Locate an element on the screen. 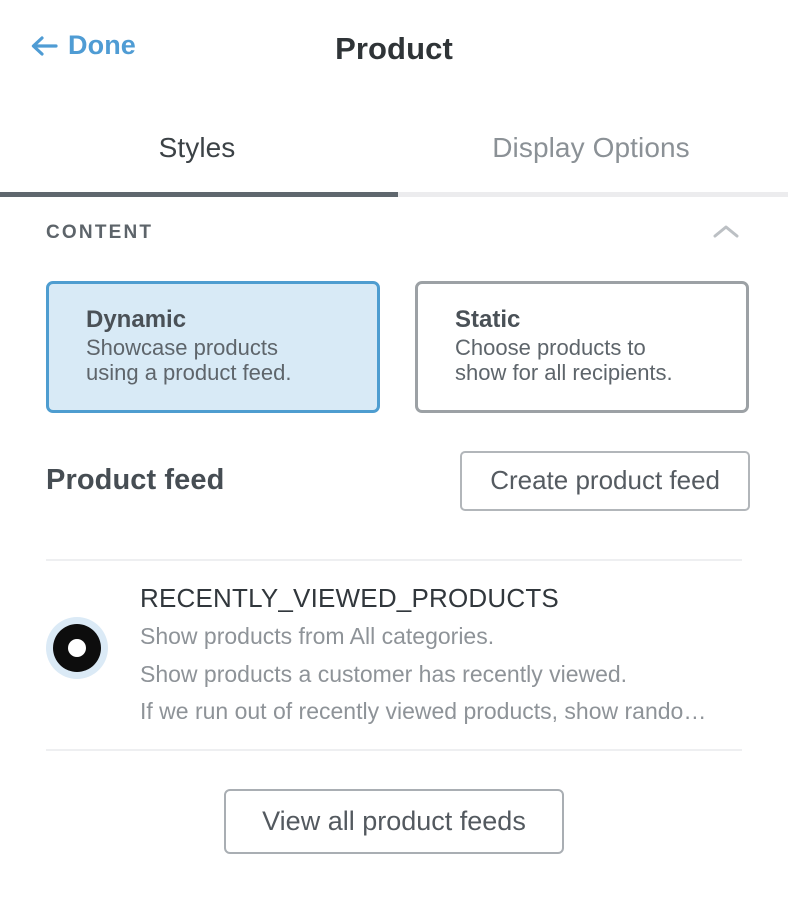 This screenshot has height=902, width=788. tab-display-options-label: Display Options is located at coordinates (591, 147).